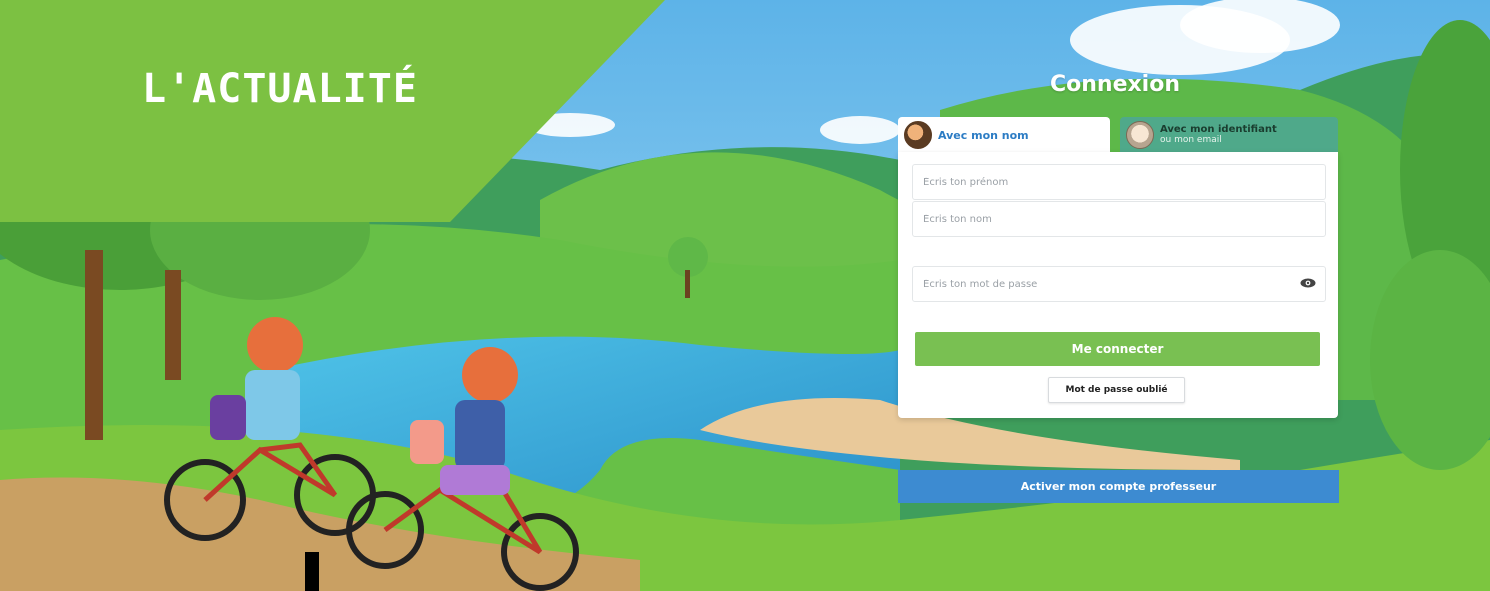 The height and width of the screenshot is (591, 1490). I want to click on password-field-wrapper, so click(1119, 284).